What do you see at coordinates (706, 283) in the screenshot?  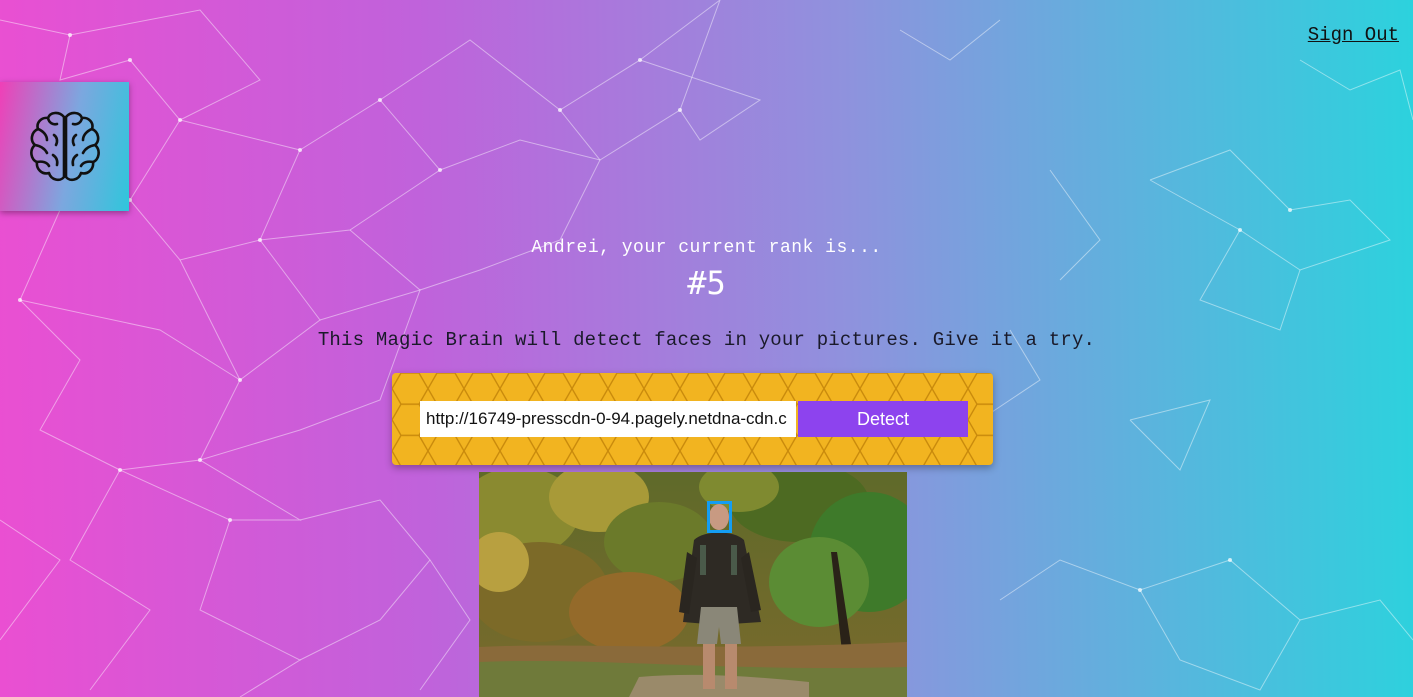 I see `rank-value: #5` at bounding box center [706, 283].